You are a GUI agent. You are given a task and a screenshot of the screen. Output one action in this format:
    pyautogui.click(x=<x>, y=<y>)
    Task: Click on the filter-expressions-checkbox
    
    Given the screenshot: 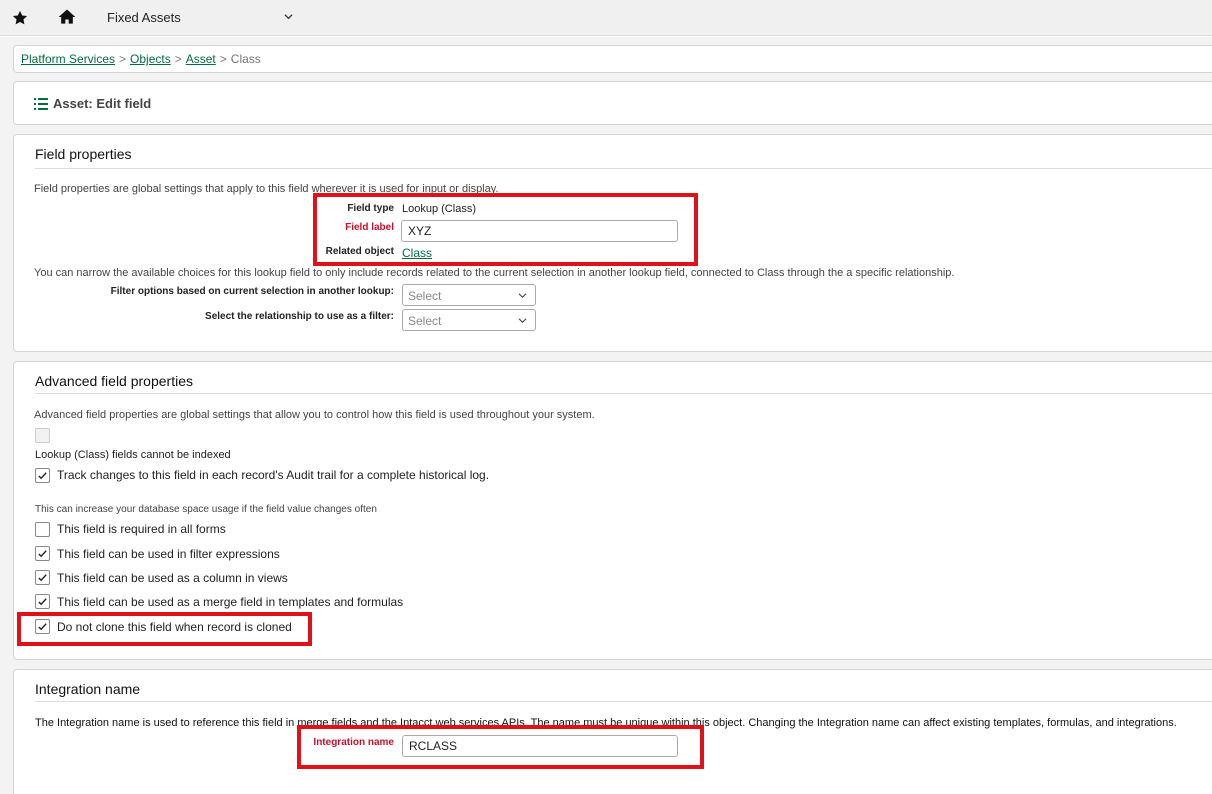 What is the action you would take?
    pyautogui.click(x=42, y=553)
    